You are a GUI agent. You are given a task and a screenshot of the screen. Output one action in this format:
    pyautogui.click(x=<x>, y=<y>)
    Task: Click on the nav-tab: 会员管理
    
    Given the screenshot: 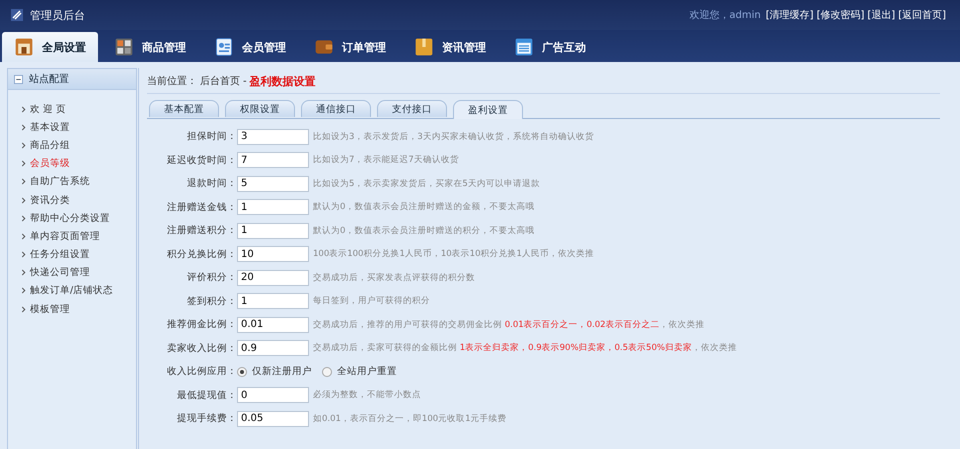 What is the action you would take?
    pyautogui.click(x=250, y=47)
    